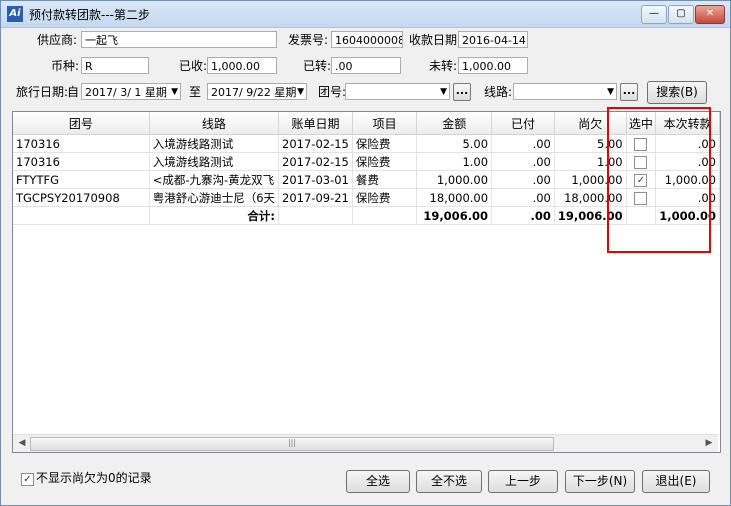  I want to click on exit-button: 退出(E), so click(676, 481).